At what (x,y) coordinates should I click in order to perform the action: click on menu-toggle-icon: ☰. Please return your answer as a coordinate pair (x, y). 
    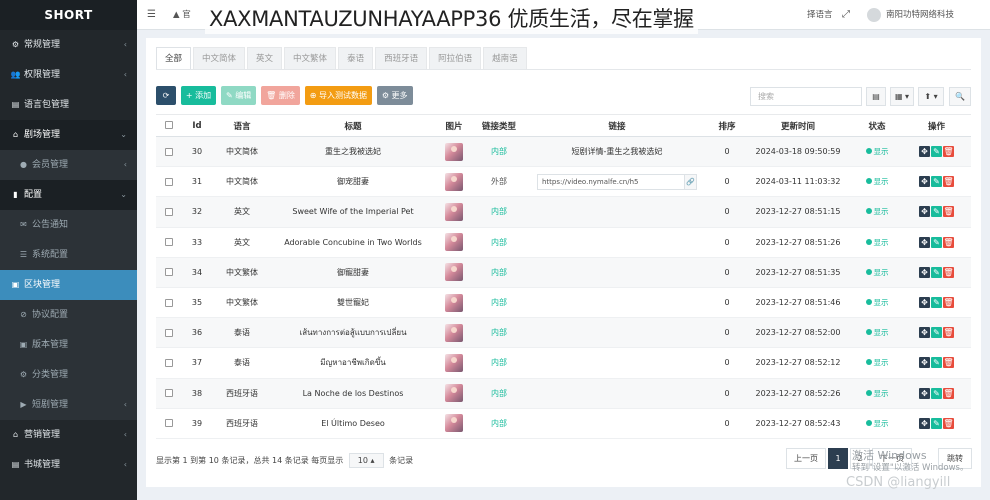
    Looking at the image, I should click on (151, 15).